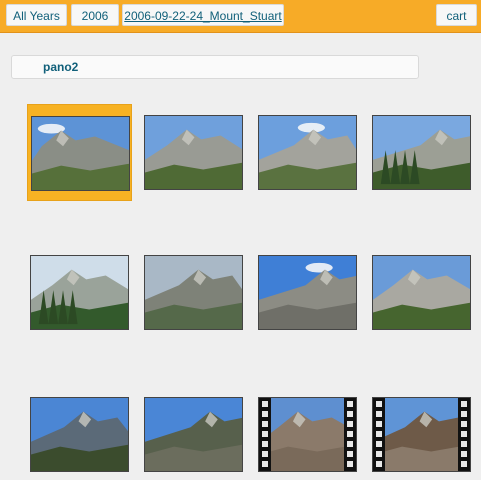  I want to click on cart-button: cart, so click(456, 15).